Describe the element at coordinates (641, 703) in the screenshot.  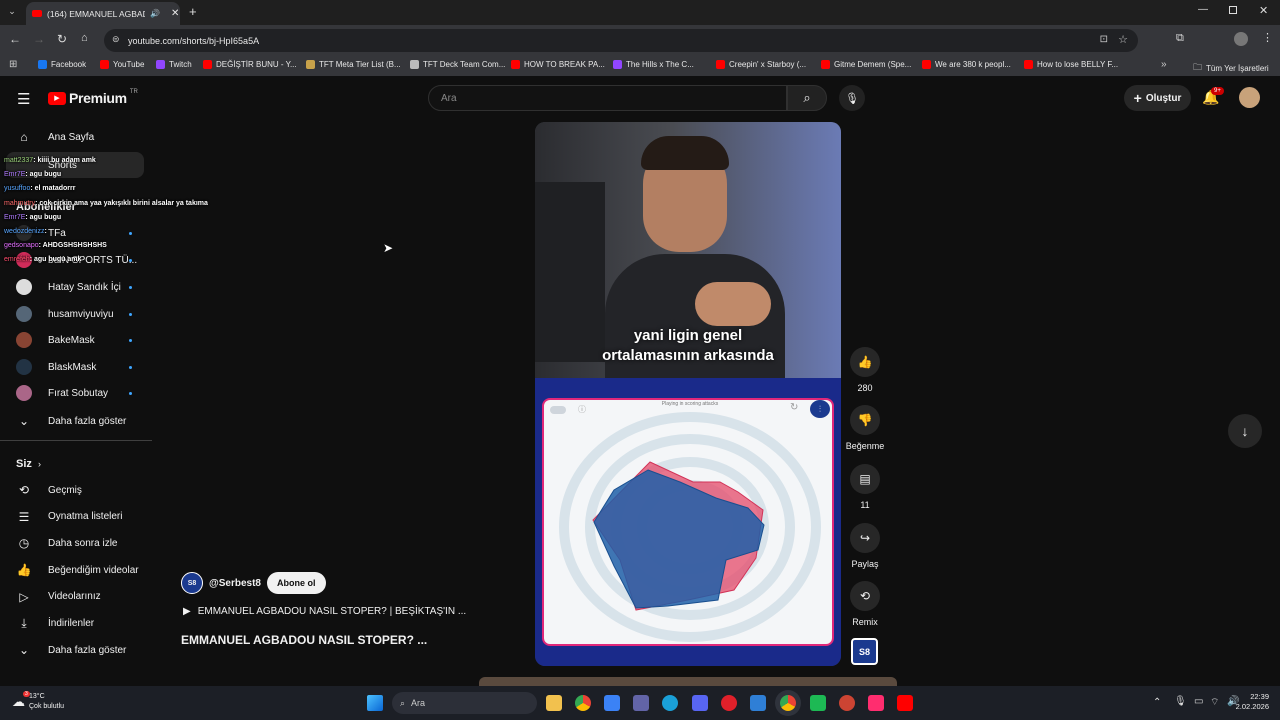
I see `teams-icon` at that location.